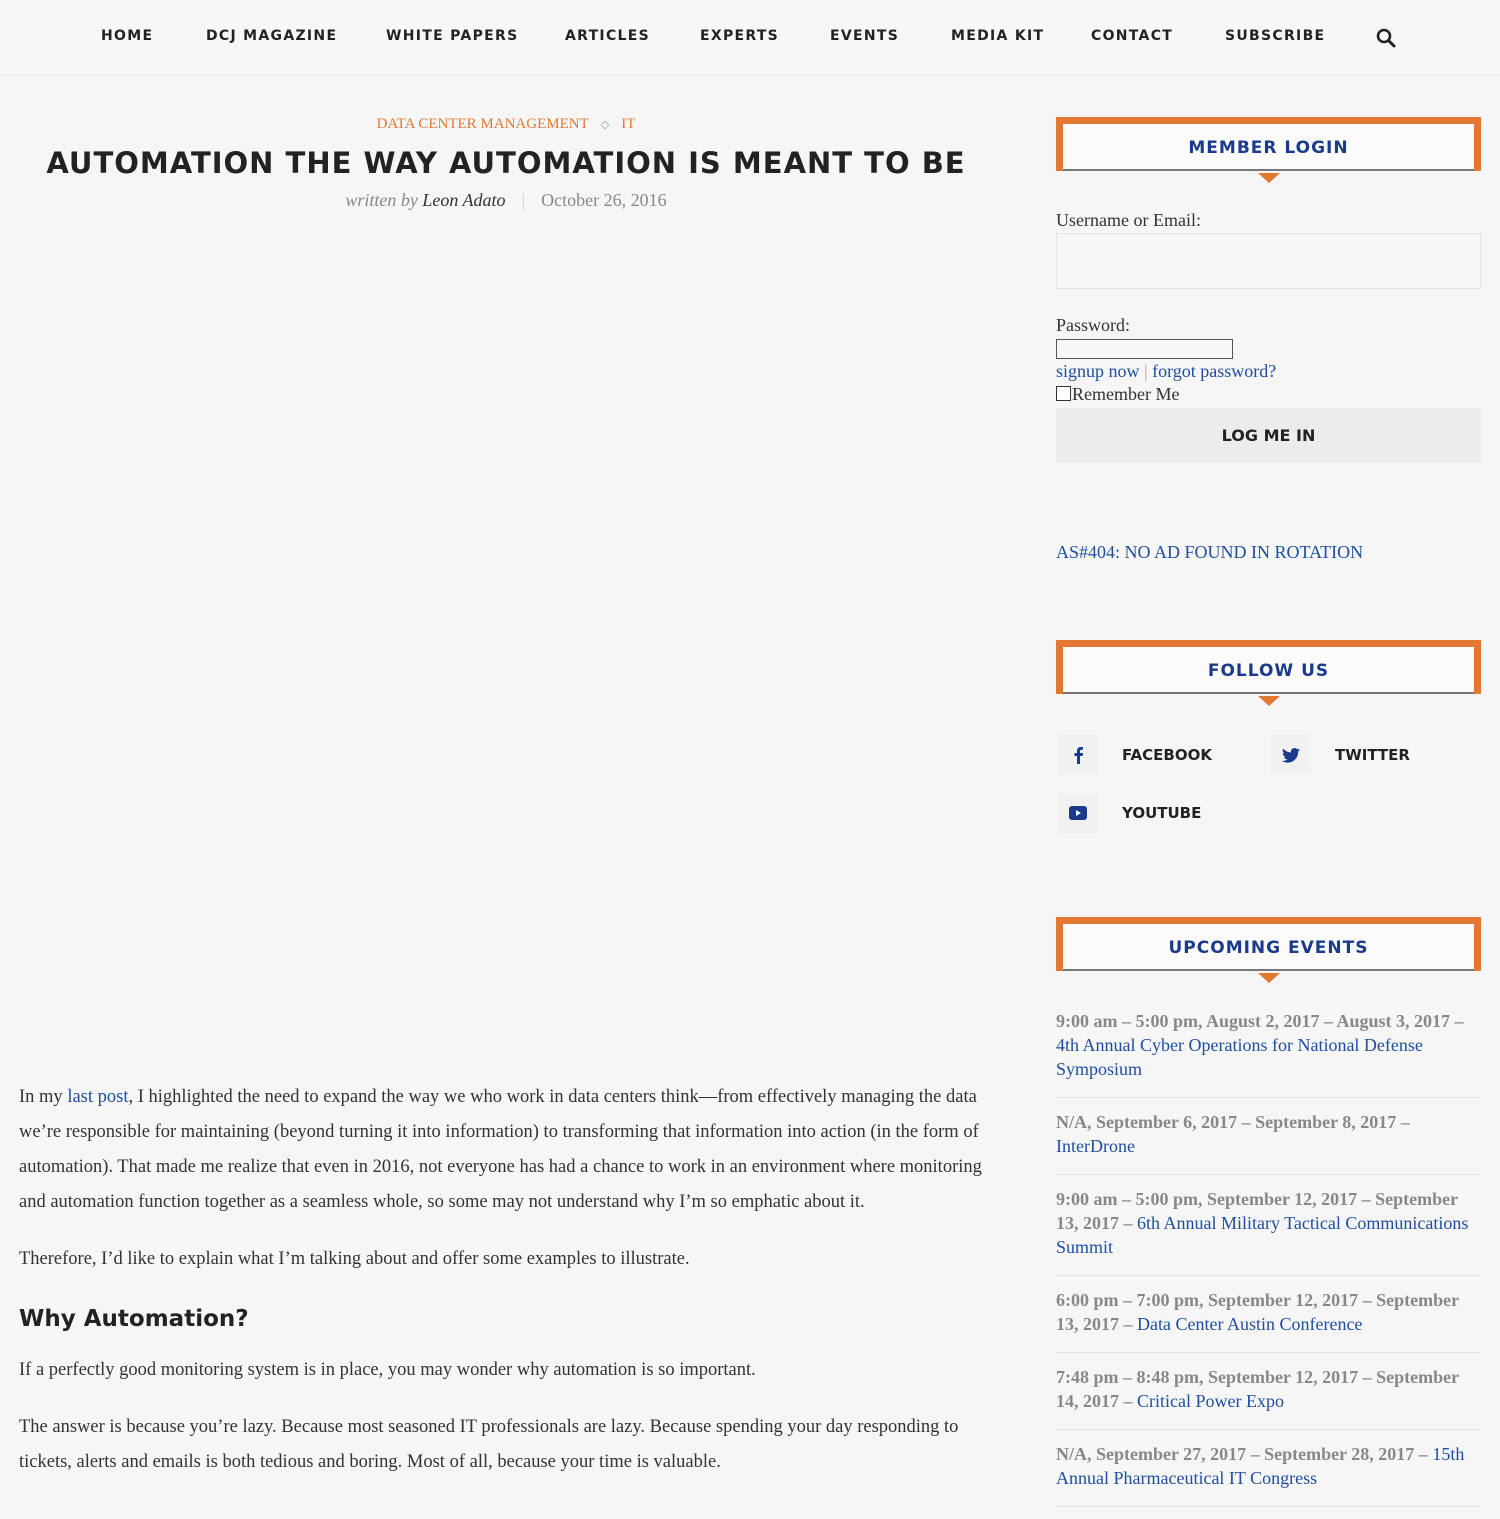  What do you see at coordinates (1214, 371) in the screenshot?
I see `forgot-password-link: forgot password?` at bounding box center [1214, 371].